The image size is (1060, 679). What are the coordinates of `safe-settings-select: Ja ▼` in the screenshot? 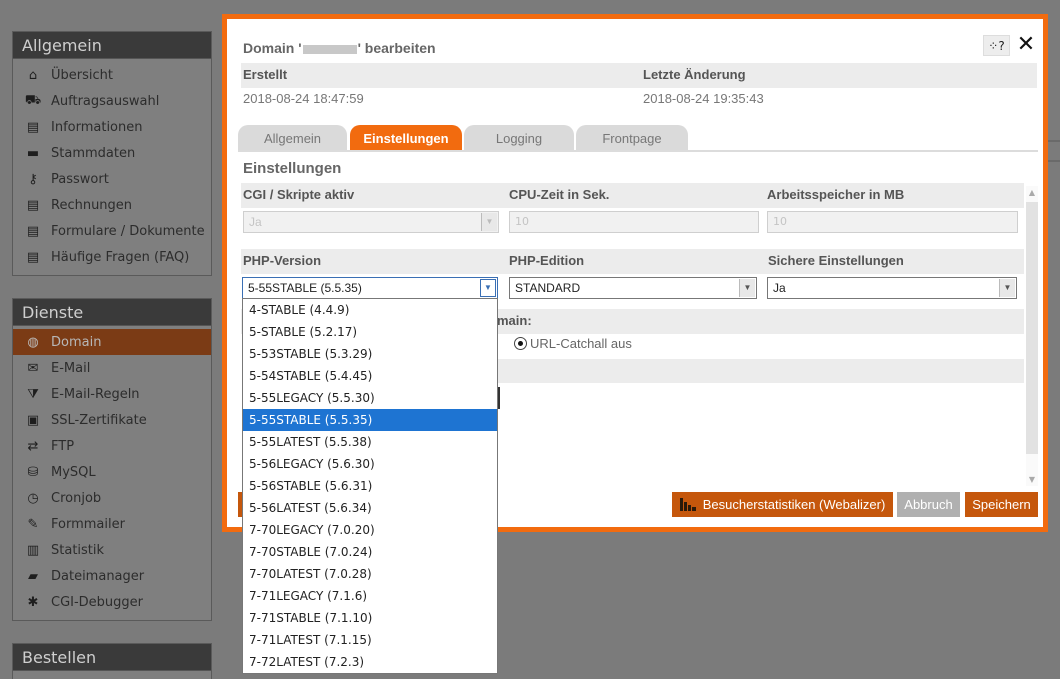 It's located at (892, 288).